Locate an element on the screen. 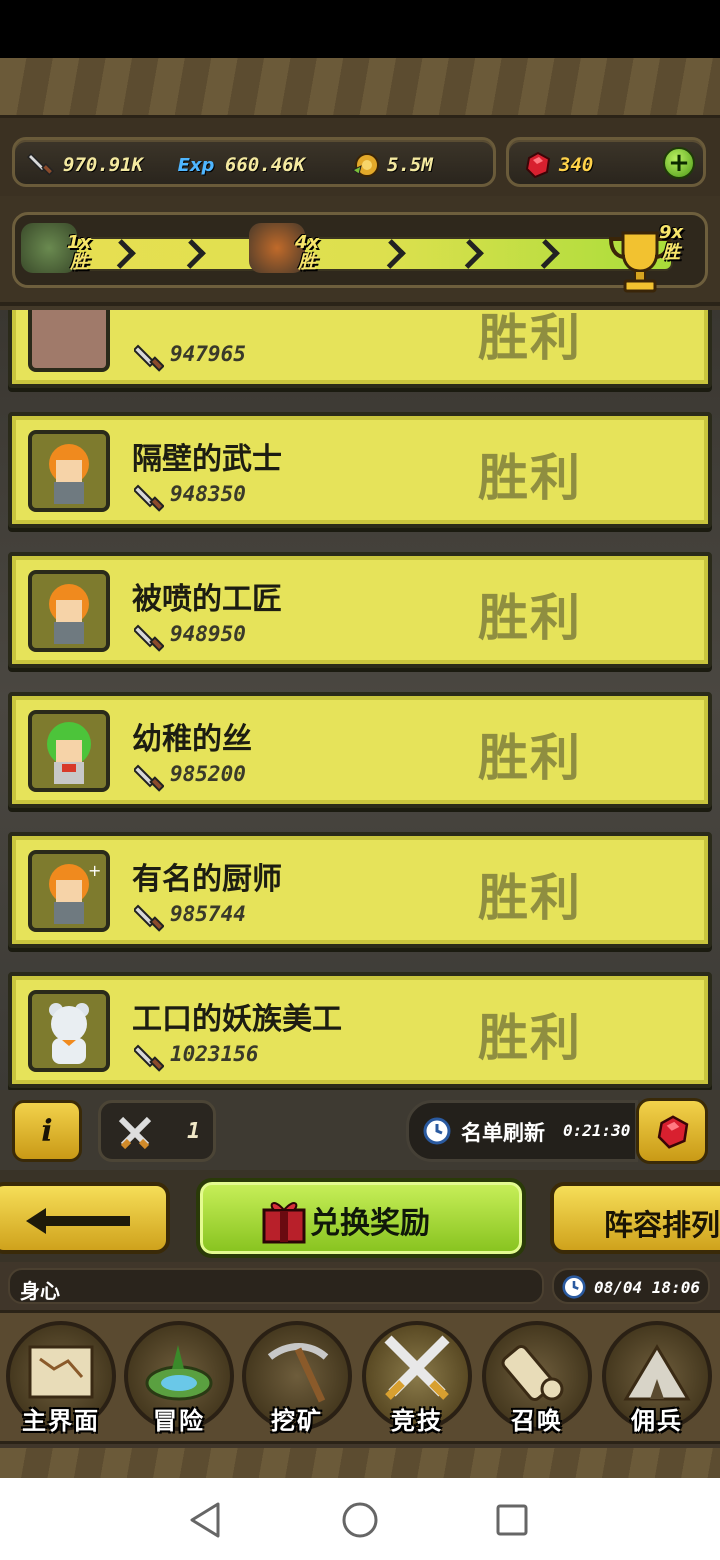 The image size is (720, 1560). nav-mercenary: 佣兵 is located at coordinates (657, 1380).